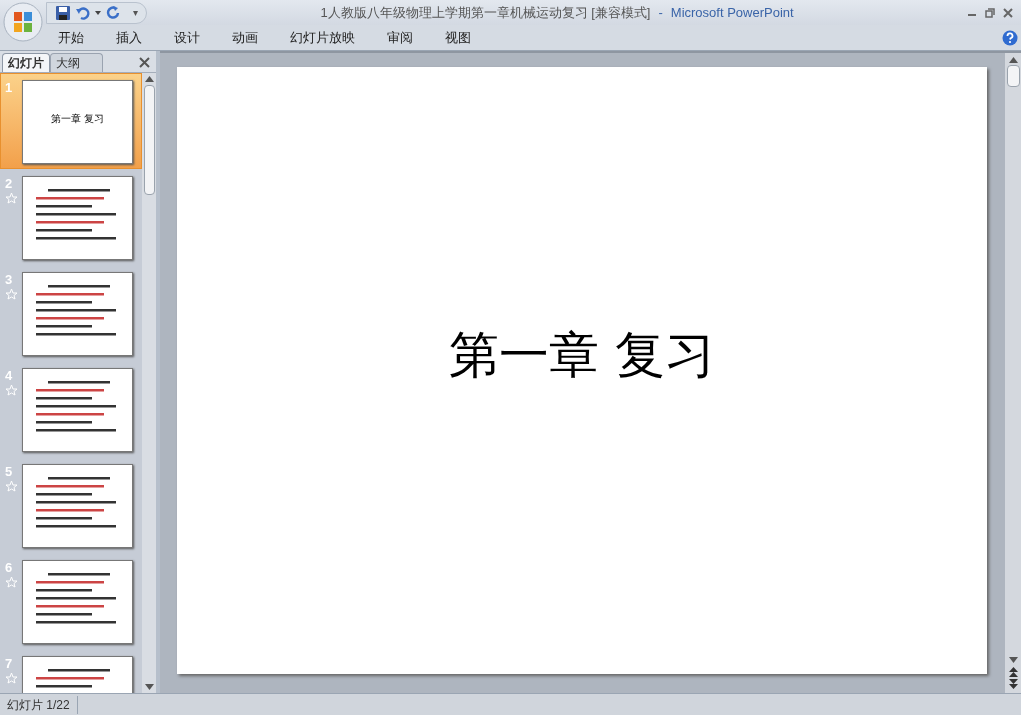 The width and height of the screenshot is (1021, 715). I want to click on ribbon-tab: 动画, so click(245, 37).